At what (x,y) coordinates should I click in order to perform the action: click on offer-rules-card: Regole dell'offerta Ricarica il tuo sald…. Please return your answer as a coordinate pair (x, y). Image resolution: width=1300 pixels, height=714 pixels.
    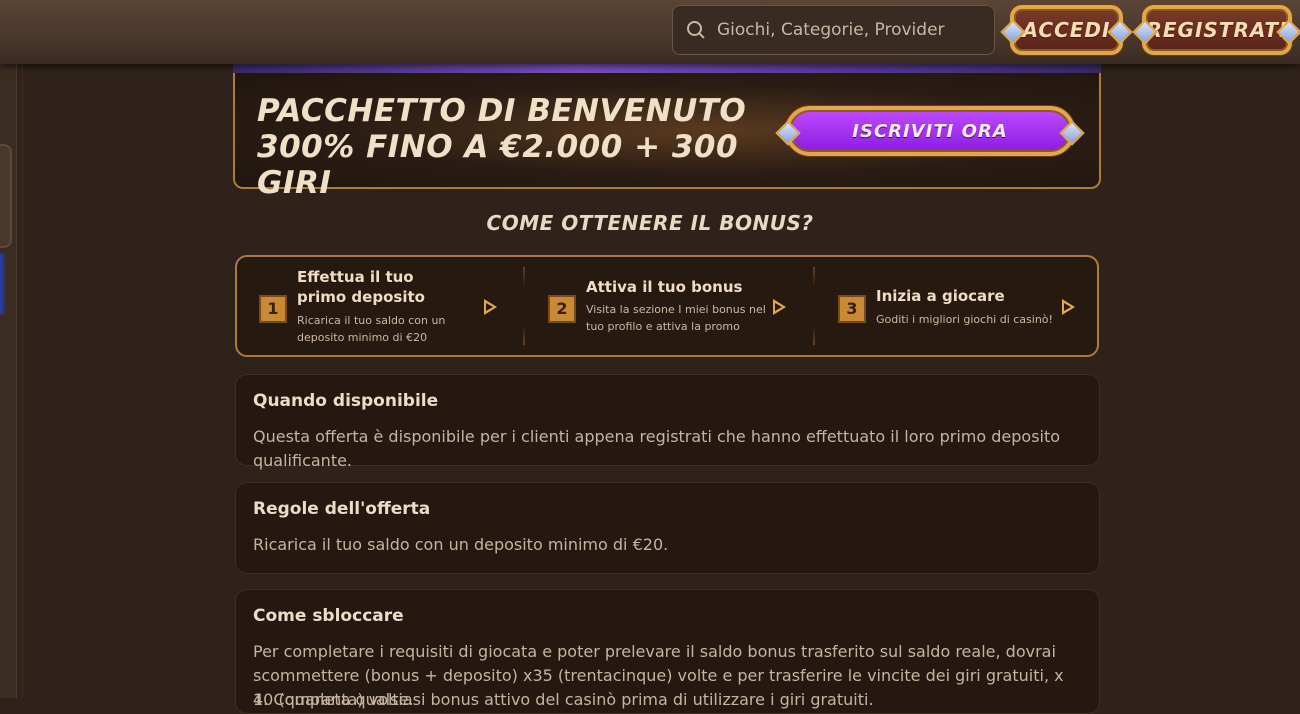
    Looking at the image, I should click on (667, 528).